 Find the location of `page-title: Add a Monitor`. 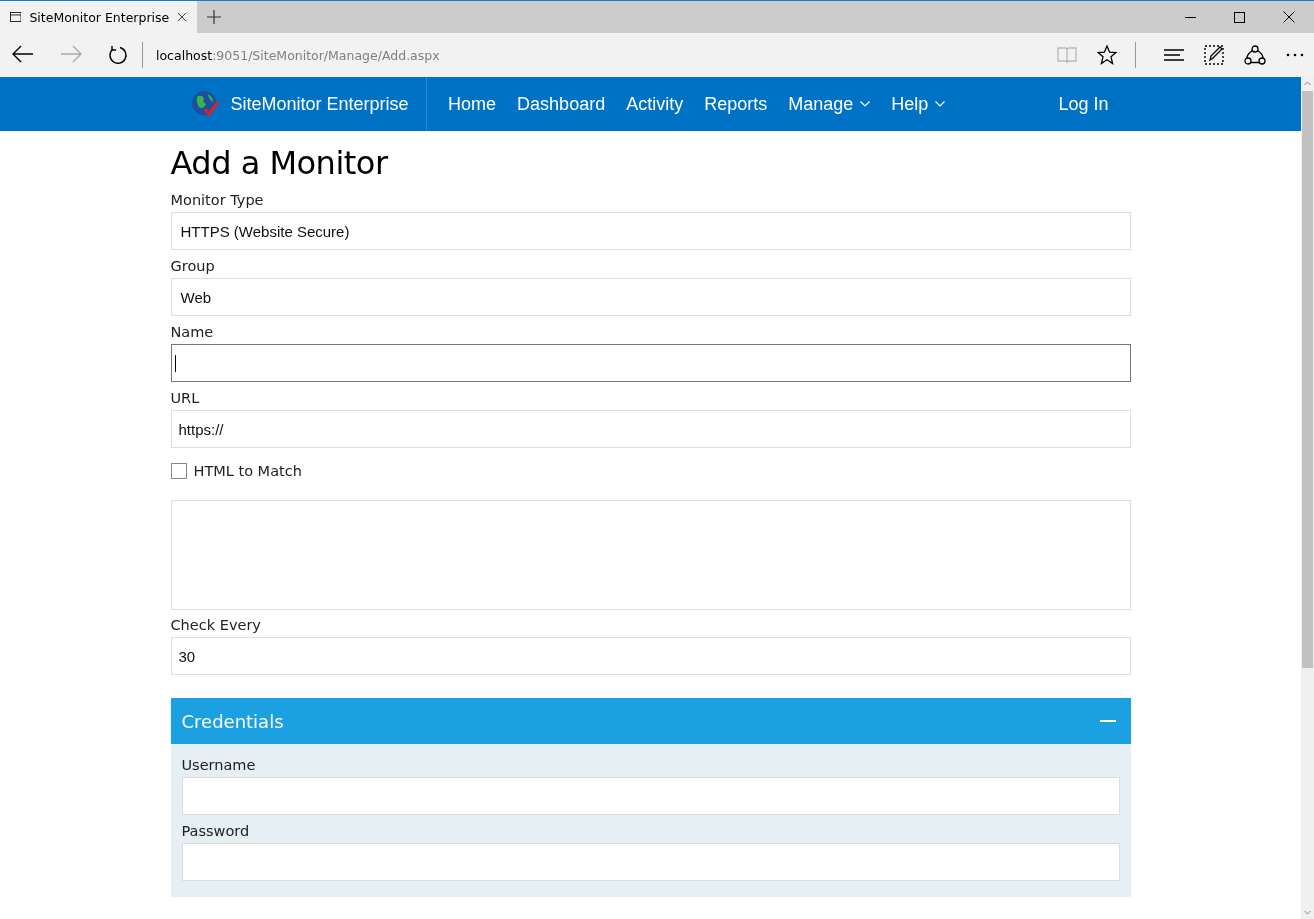

page-title: Add a Monitor is located at coordinates (279, 163).